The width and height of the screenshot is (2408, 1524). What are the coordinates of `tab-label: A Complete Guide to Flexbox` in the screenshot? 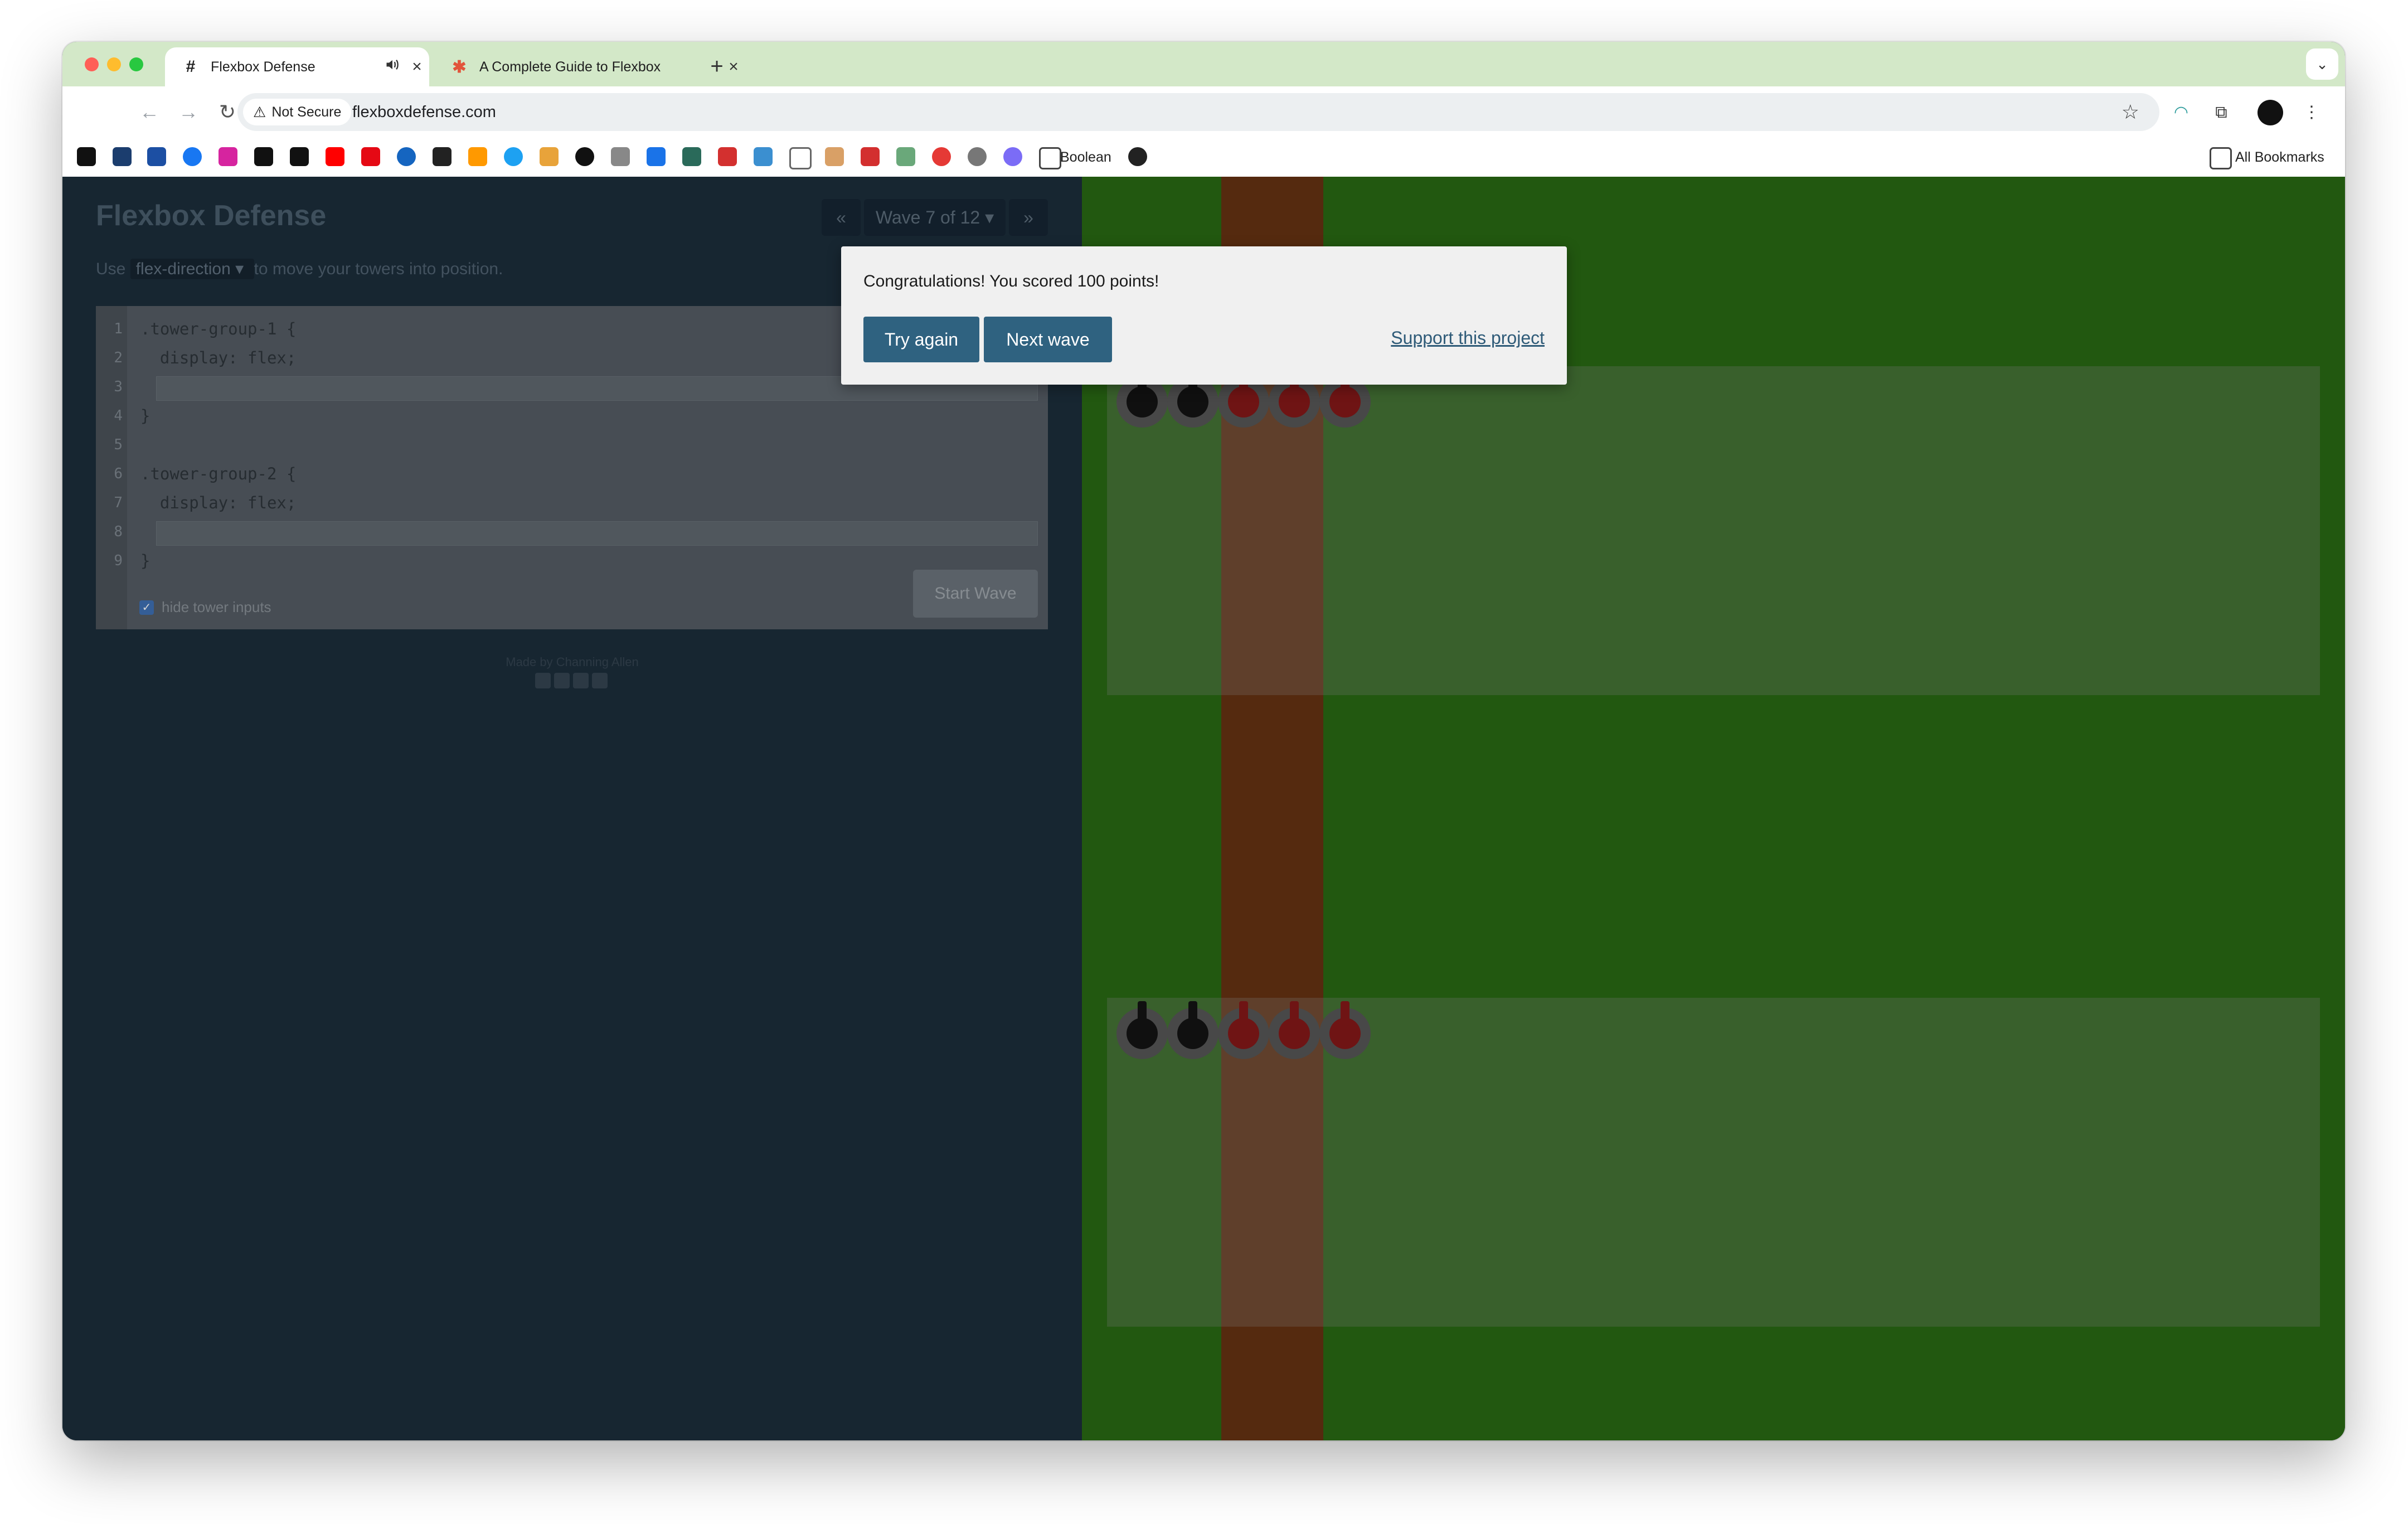 It's located at (570, 67).